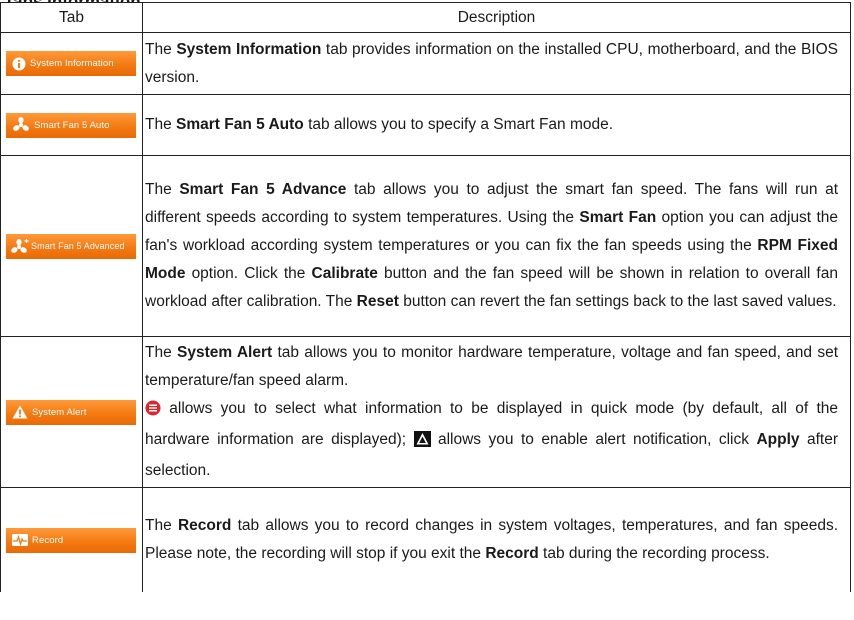 The image size is (854, 620). I want to click on desc-bold: System Alert, so click(225, 352).